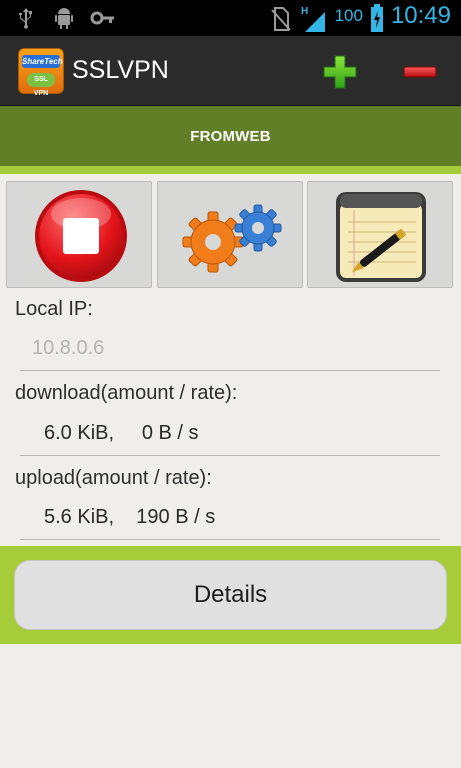 Image resolution: width=461 pixels, height=768 pixels. What do you see at coordinates (120, 70) in the screenshot?
I see `app-title: SSLVPN` at bounding box center [120, 70].